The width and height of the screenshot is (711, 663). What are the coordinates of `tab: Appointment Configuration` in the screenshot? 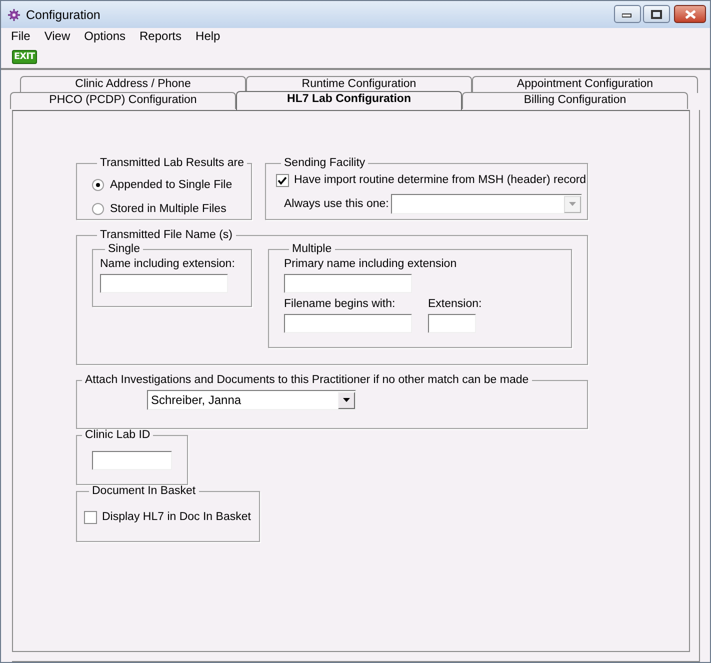 It's located at (585, 84).